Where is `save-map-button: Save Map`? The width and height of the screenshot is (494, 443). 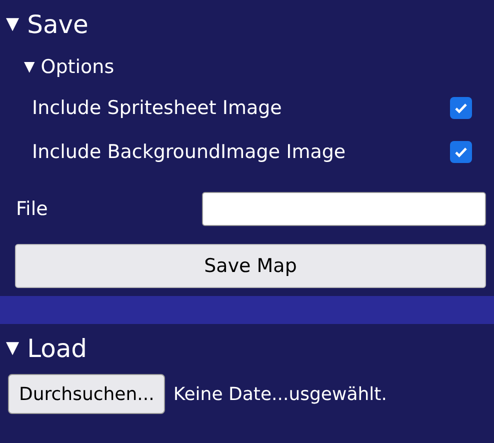 save-map-button: Save Map is located at coordinates (250, 266).